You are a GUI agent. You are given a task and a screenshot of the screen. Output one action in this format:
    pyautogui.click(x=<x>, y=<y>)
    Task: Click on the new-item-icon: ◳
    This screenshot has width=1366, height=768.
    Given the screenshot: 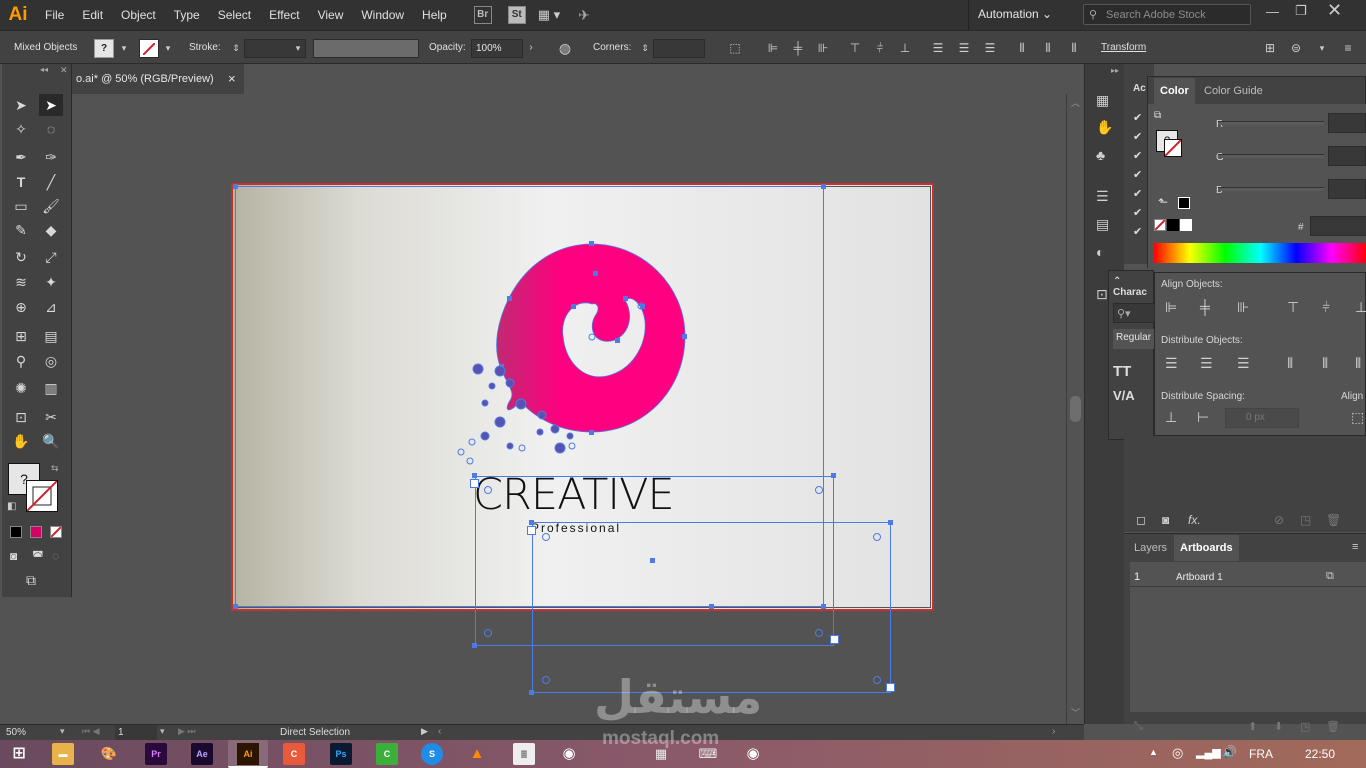 What is the action you would take?
    pyautogui.click(x=1305, y=520)
    